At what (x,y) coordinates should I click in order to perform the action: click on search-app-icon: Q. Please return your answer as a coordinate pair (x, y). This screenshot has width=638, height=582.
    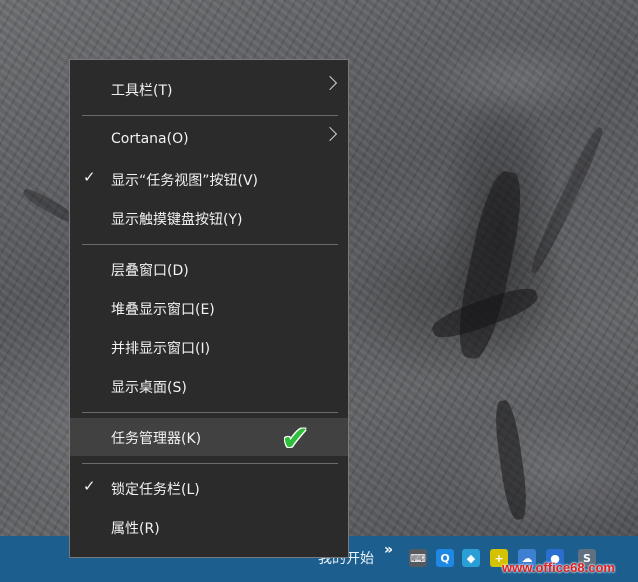
    Looking at the image, I should click on (445, 558).